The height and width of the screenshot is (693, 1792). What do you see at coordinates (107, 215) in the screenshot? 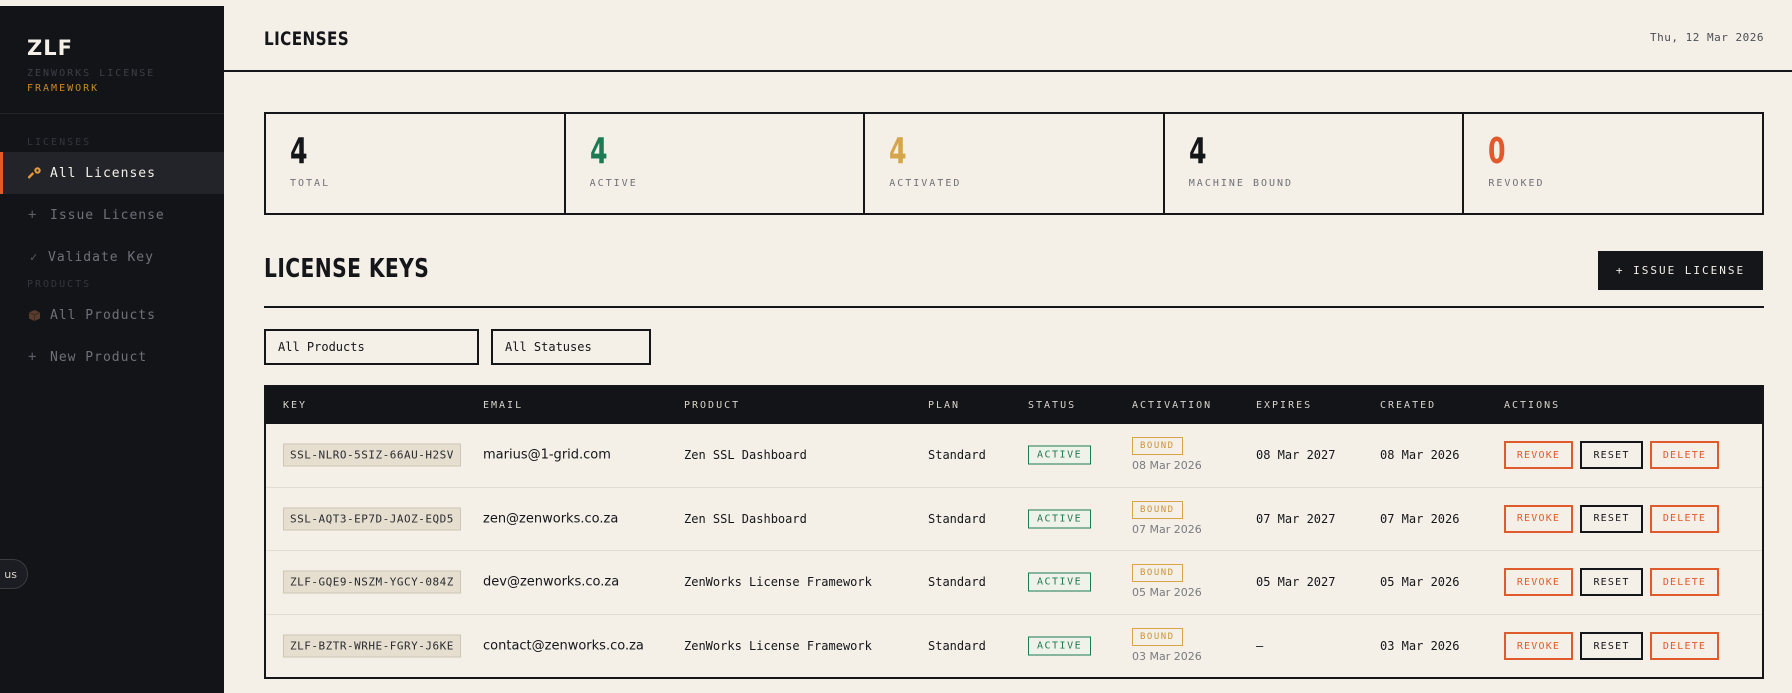
I see `sidebar-item-label: Issue License` at bounding box center [107, 215].